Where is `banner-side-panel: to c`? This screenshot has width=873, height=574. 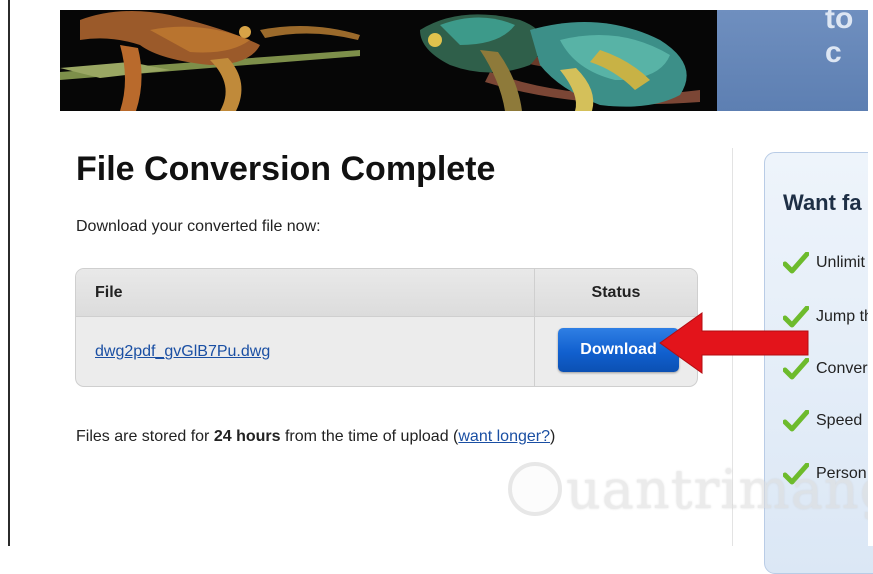 banner-side-panel: to c is located at coordinates (795, 60).